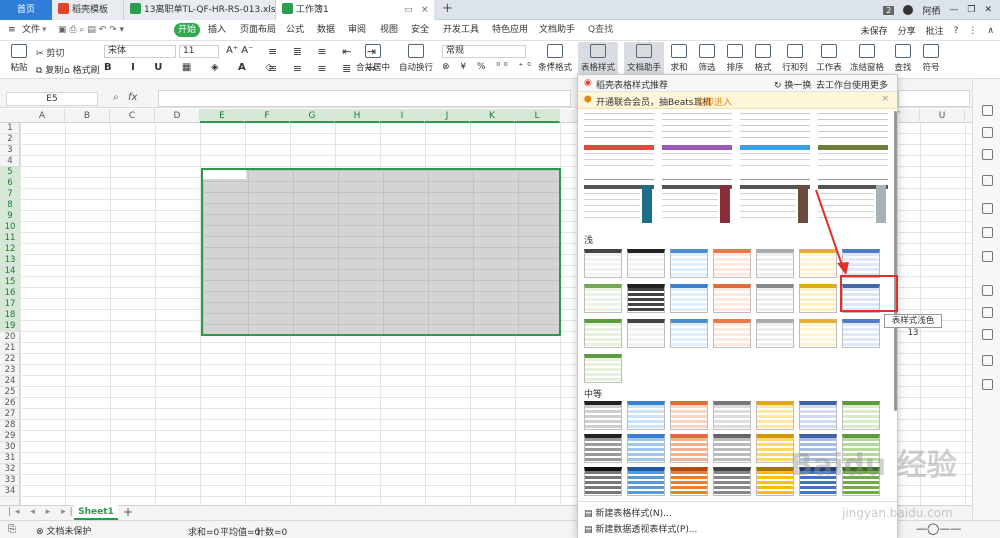 Image resolution: width=1000 pixels, height=538 pixels. Describe the element at coordinates (908, 10) in the screenshot. I see `avatar` at that location.